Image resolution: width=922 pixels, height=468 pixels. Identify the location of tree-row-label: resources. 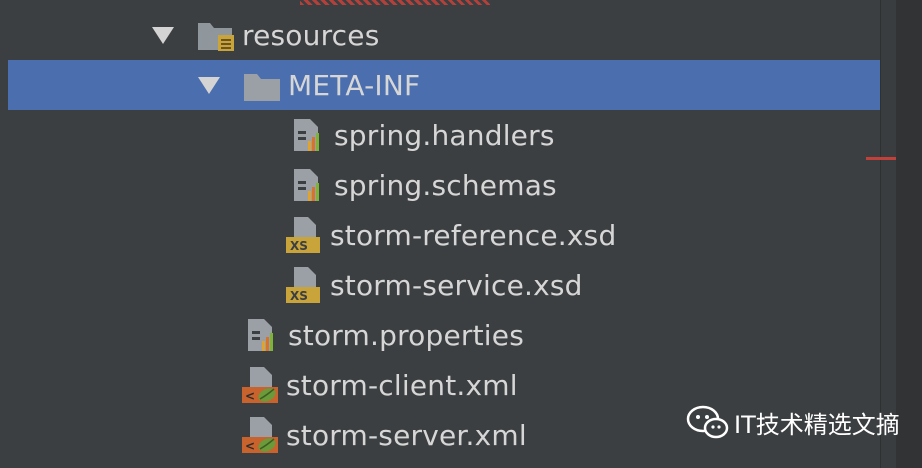
(311, 35).